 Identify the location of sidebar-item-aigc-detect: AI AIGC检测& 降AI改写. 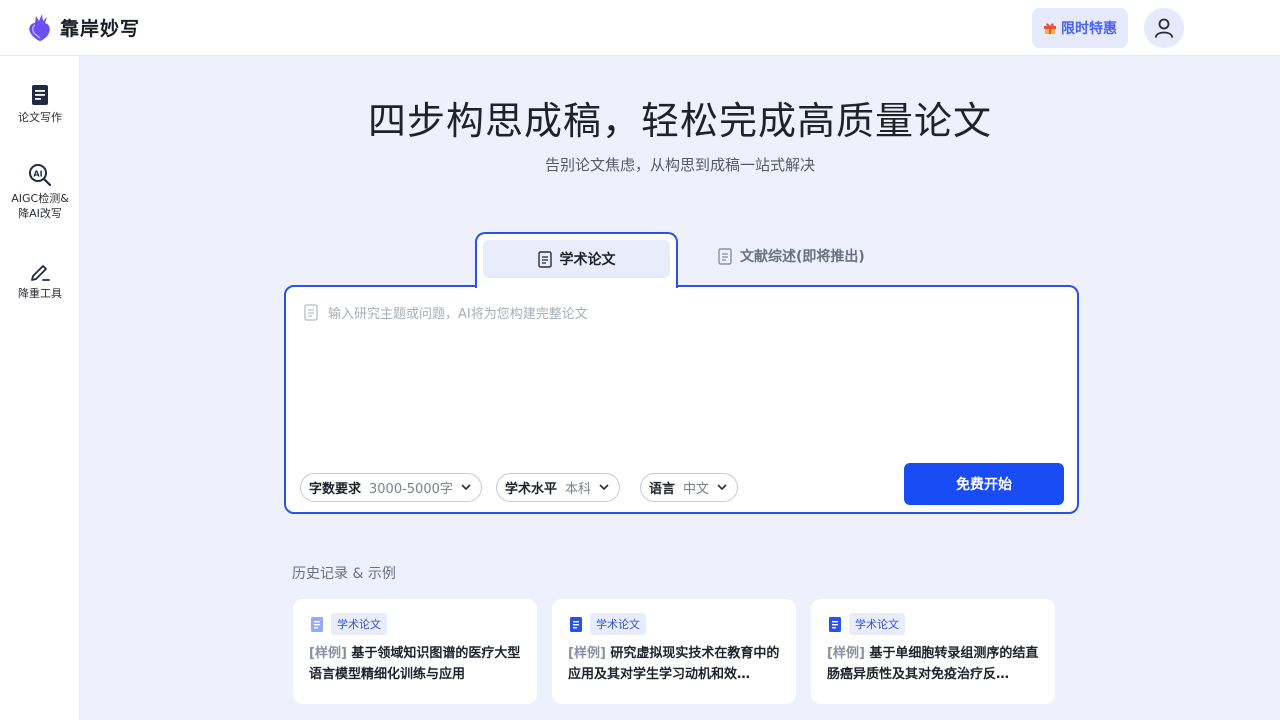
(40, 192).